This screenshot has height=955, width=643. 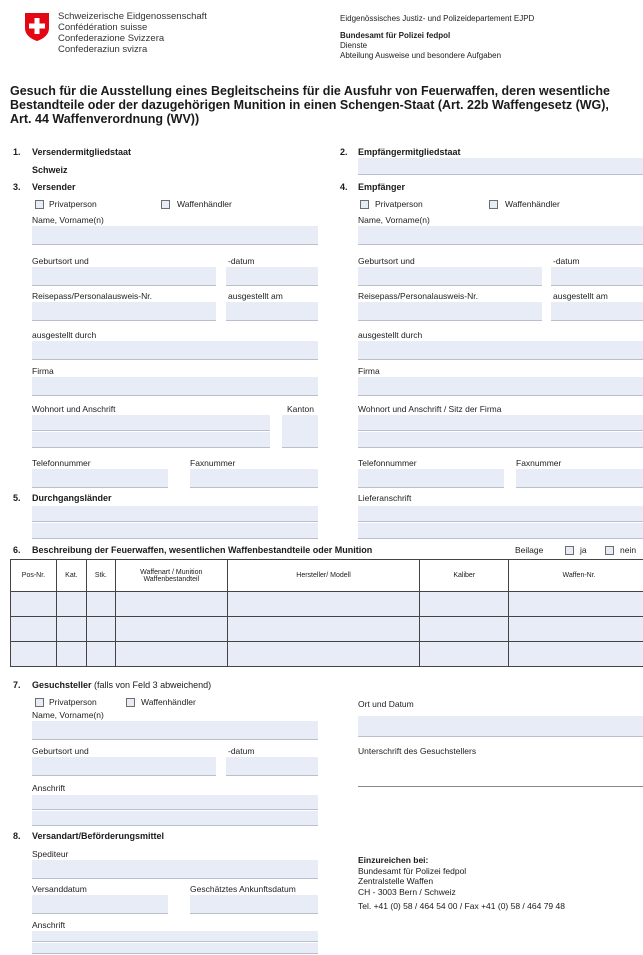 What do you see at coordinates (39, 702) in the screenshot?
I see `applicant-privatperson-checkbox` at bounding box center [39, 702].